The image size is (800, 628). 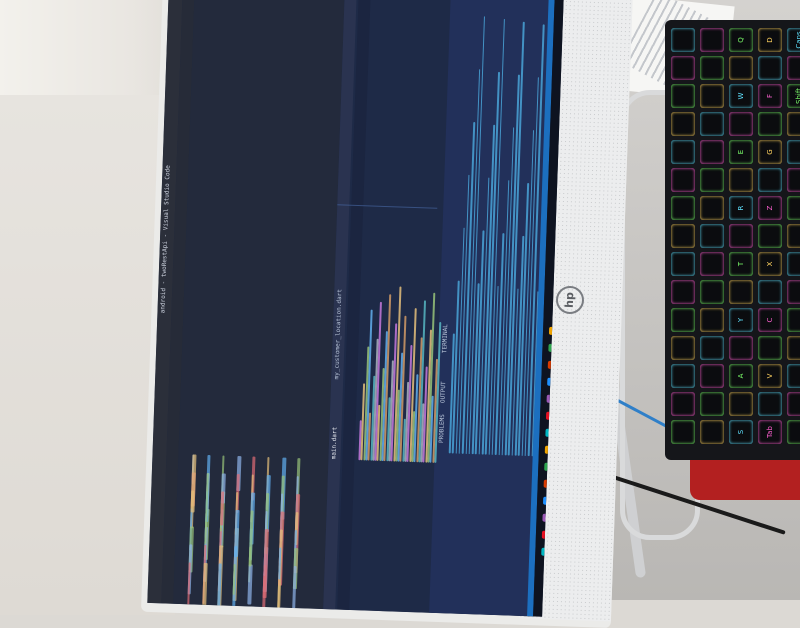 I want to click on keyboard: Q W E R T Y A S D F G Z X C V Tab Caps Shift, so click(x=732, y=240).